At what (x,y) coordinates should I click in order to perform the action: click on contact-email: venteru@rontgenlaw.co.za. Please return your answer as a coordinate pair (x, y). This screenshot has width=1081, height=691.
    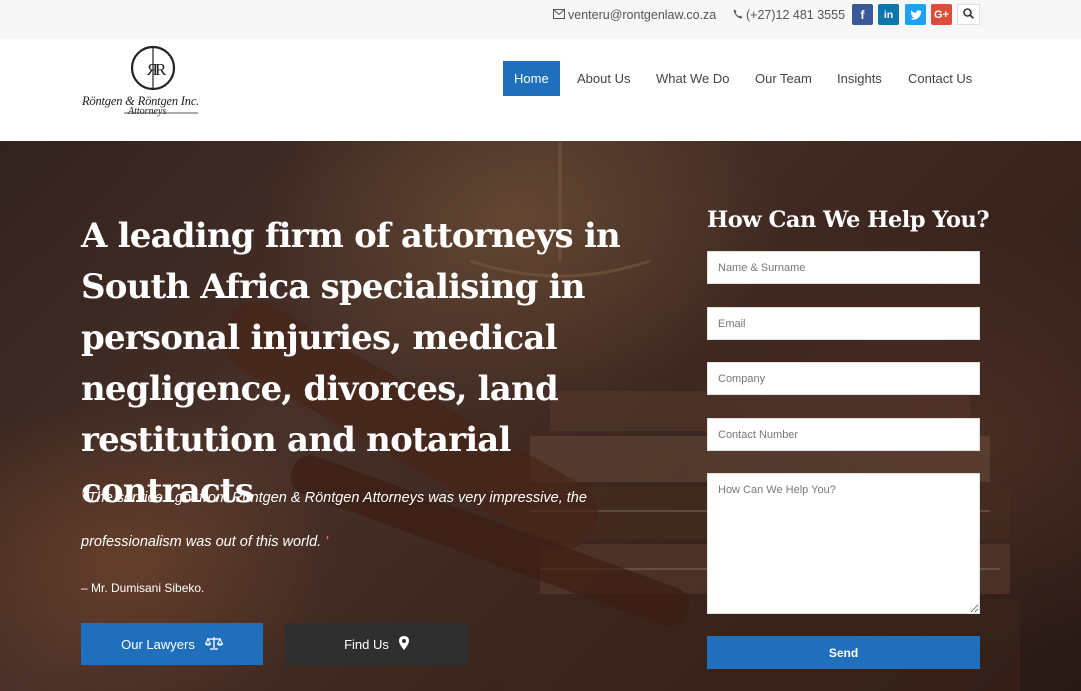
    Looking at the image, I should click on (634, 15).